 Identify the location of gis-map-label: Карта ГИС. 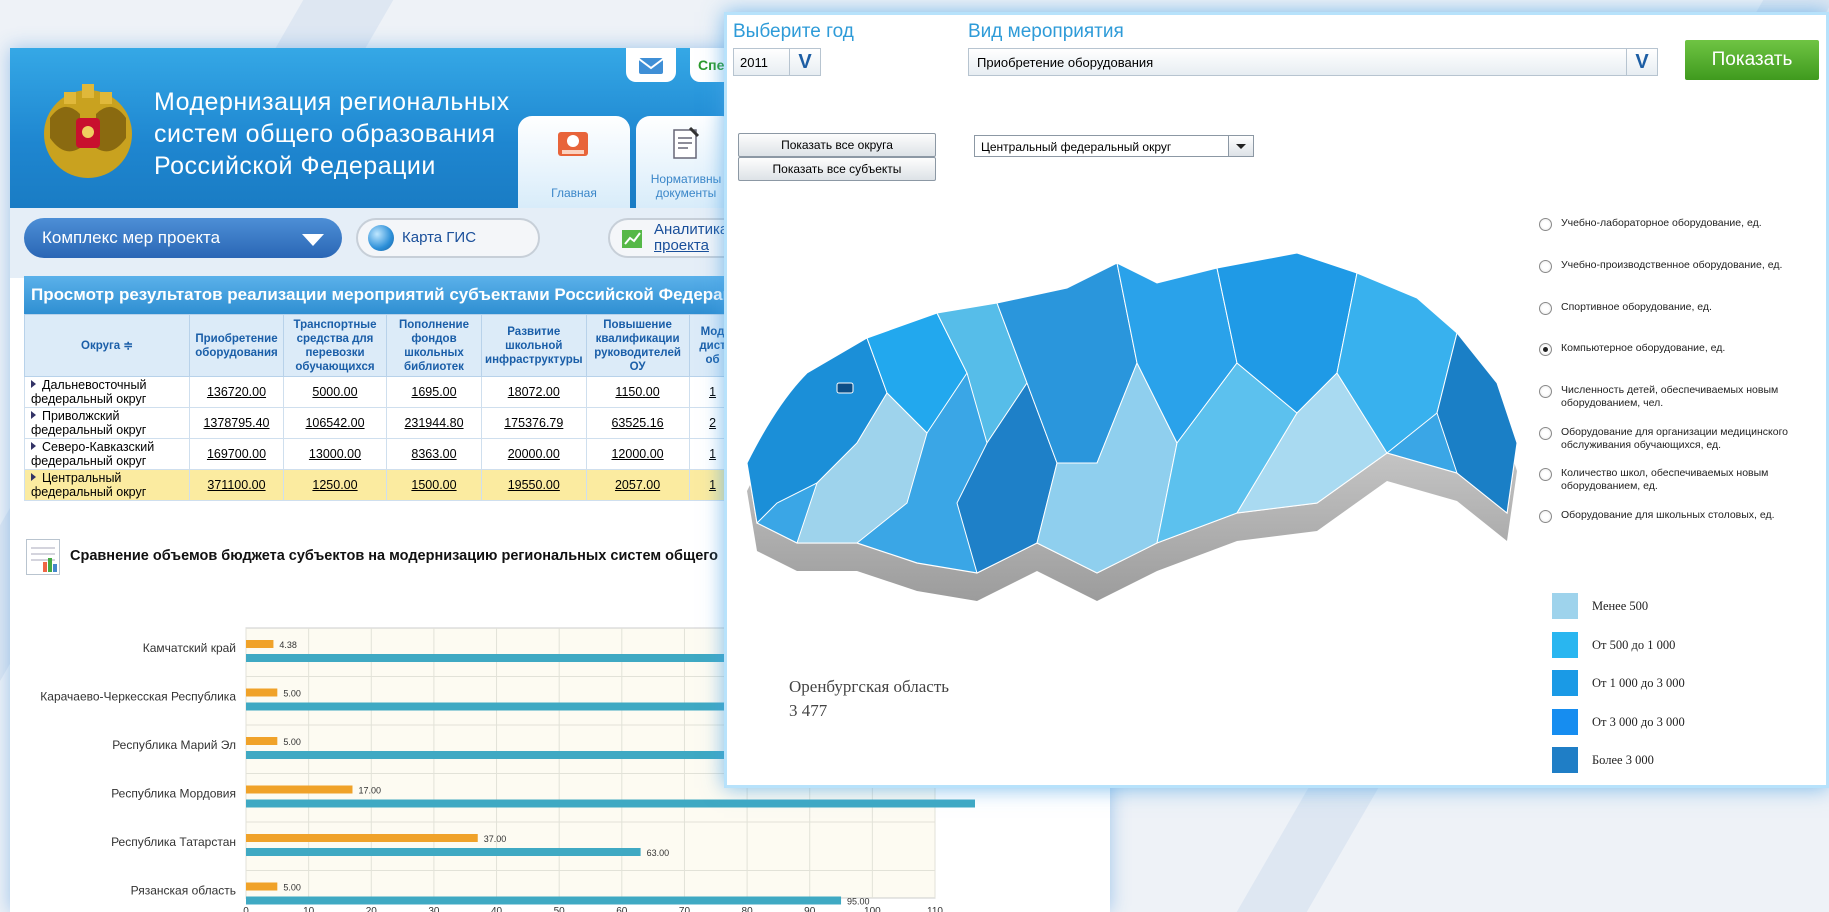
(439, 237).